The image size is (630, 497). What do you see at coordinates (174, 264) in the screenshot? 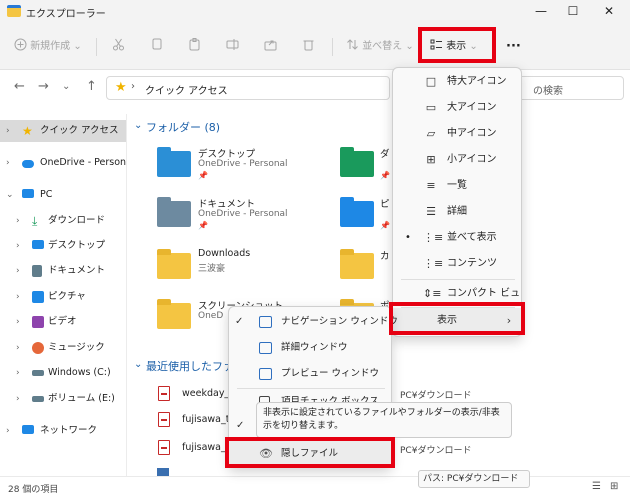
I see `folder-icon` at bounding box center [174, 264].